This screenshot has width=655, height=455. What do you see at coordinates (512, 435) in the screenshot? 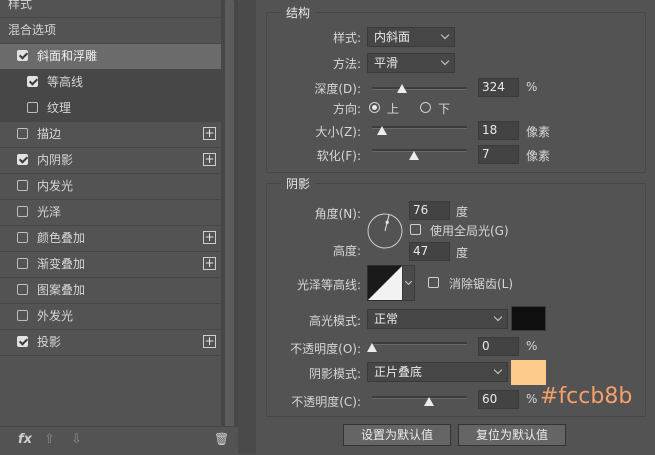
I see `reset-default-button: 复位为默认值` at bounding box center [512, 435].